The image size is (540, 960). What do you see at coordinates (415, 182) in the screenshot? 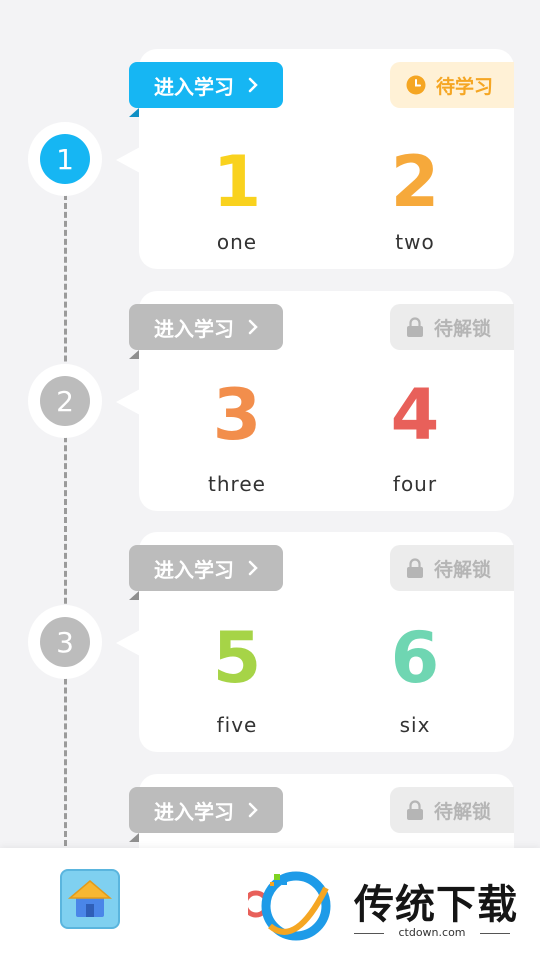
I see `digit: 2` at bounding box center [415, 182].